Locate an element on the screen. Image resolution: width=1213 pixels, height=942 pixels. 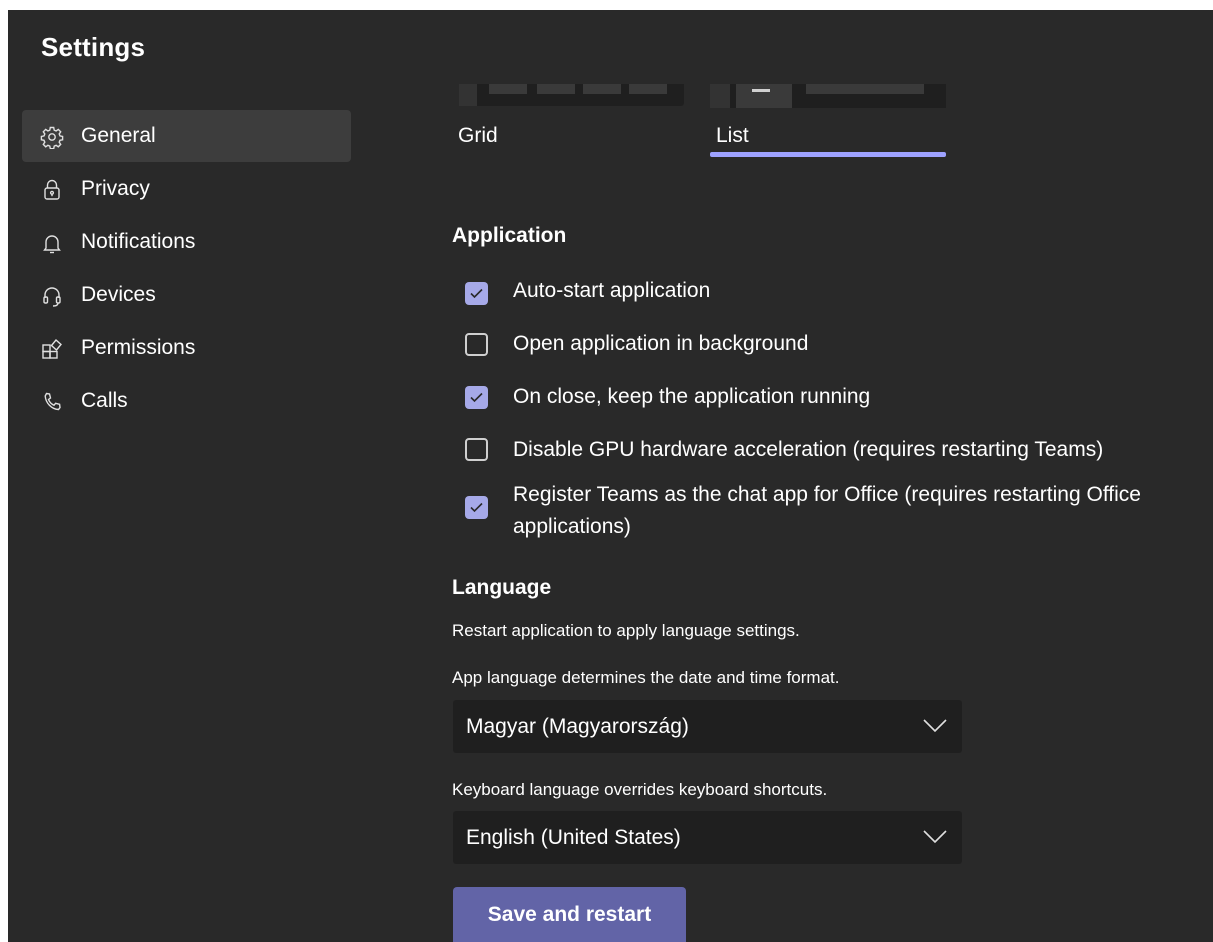
nav-label-notifications: Notifications is located at coordinates (138, 241).